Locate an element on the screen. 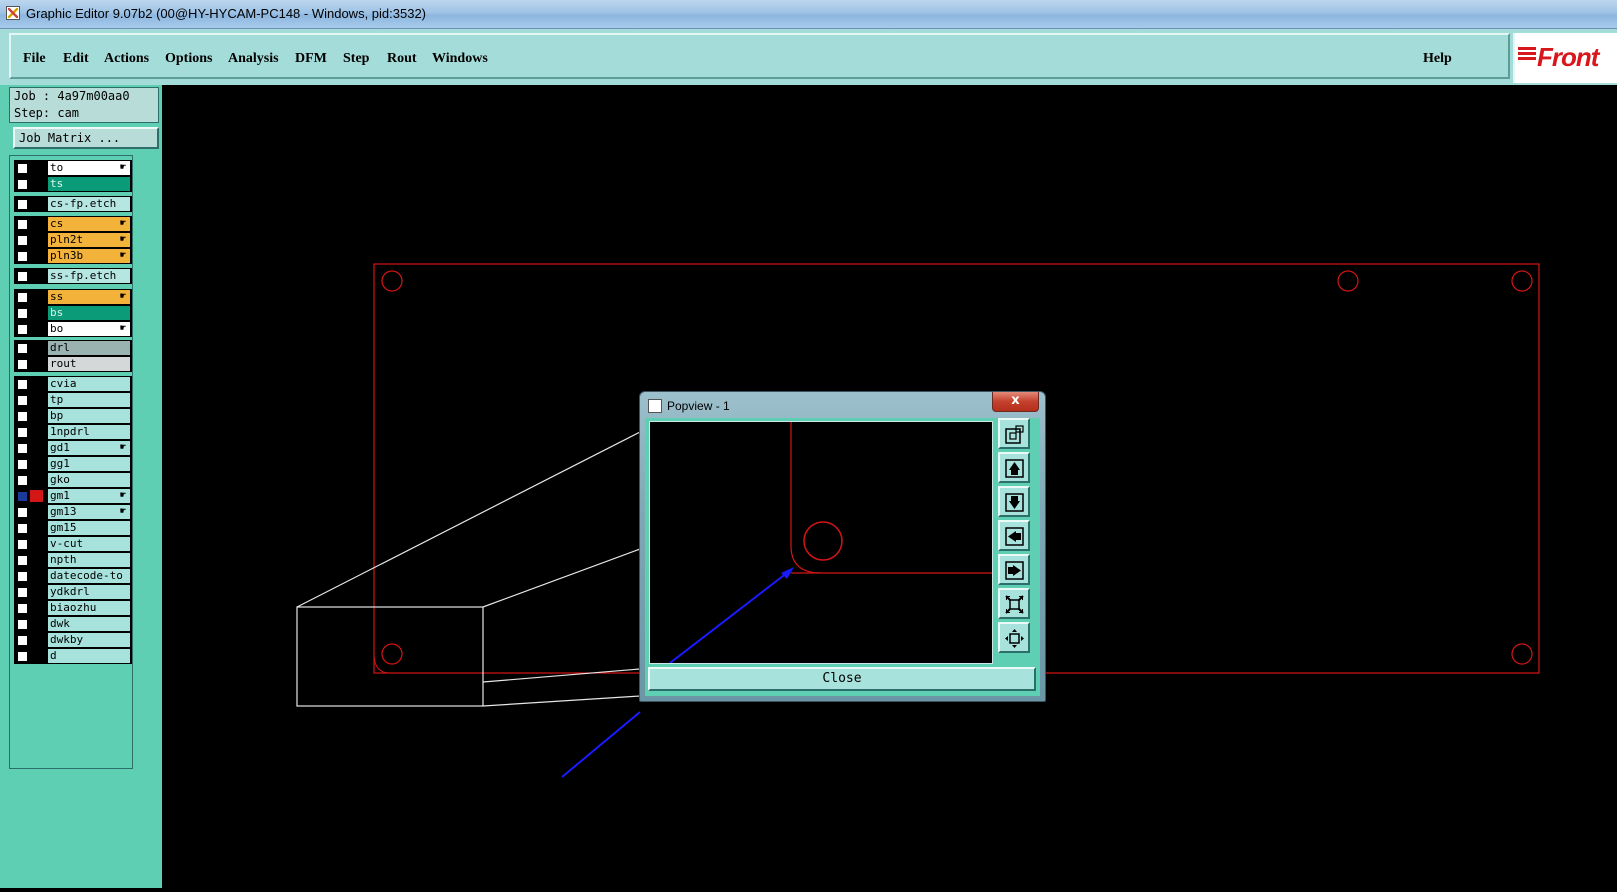  popview-close-x-button: x is located at coordinates (1015, 402).